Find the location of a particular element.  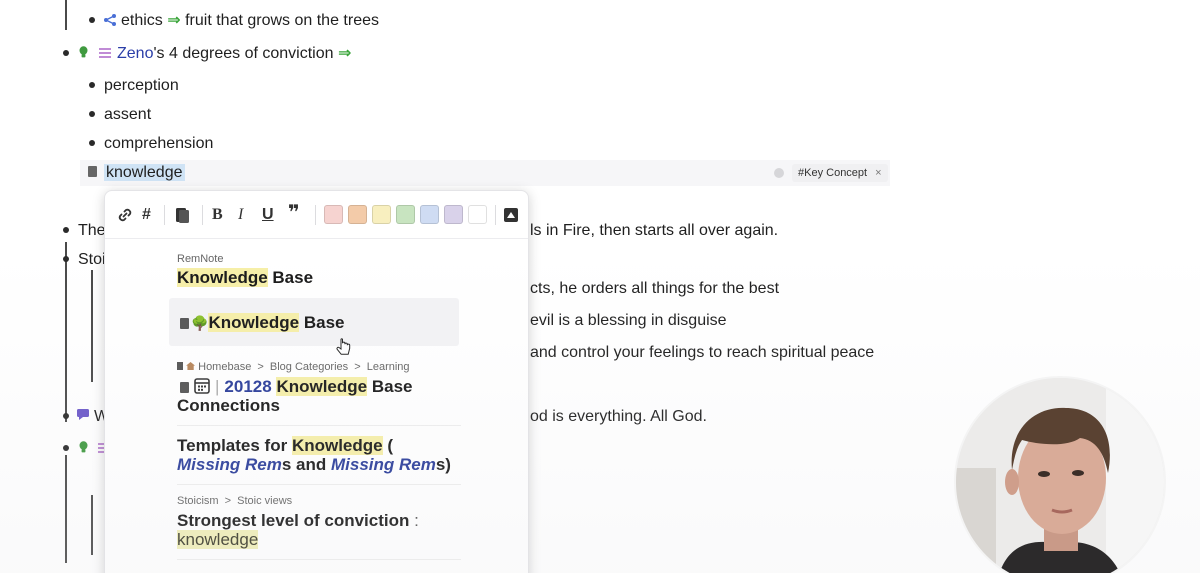

search-result: 🌳Knowledge Base is located at coordinates (267, 323).